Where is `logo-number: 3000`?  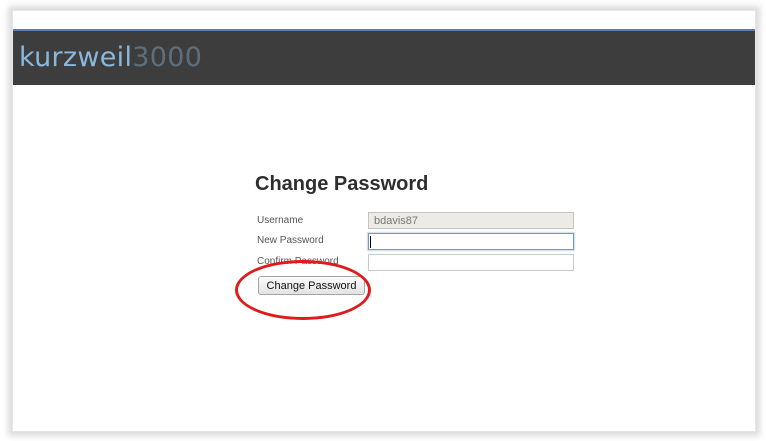
logo-number: 3000 is located at coordinates (167, 57).